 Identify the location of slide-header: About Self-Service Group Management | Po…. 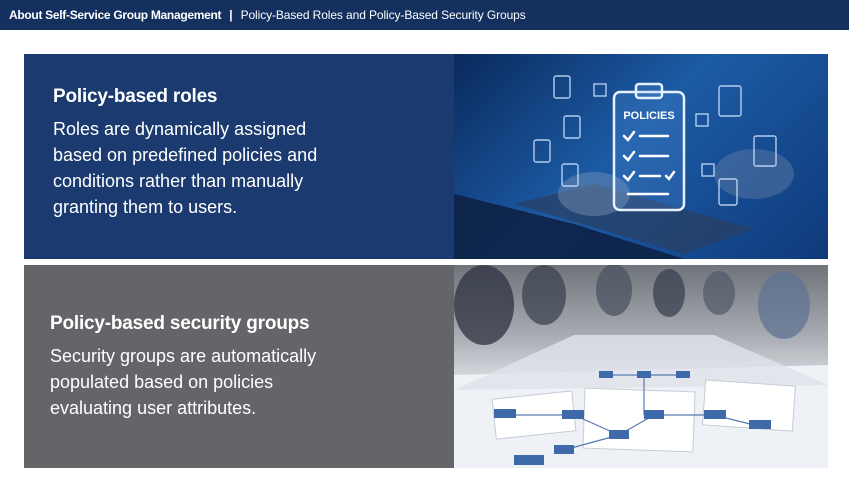
(424, 15).